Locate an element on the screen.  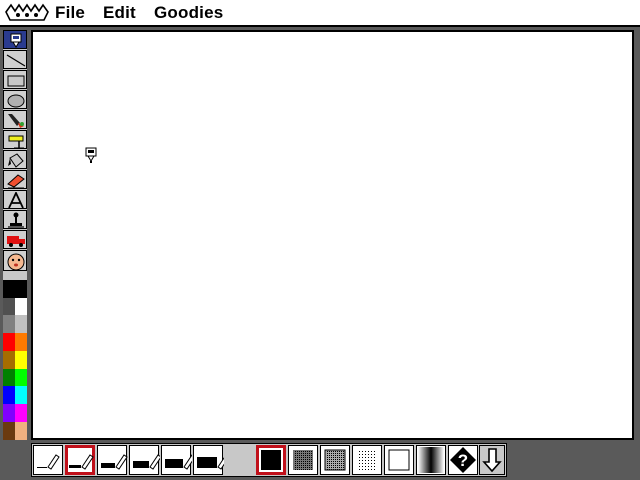
paint-bucket-icon is located at coordinates (16, 160).